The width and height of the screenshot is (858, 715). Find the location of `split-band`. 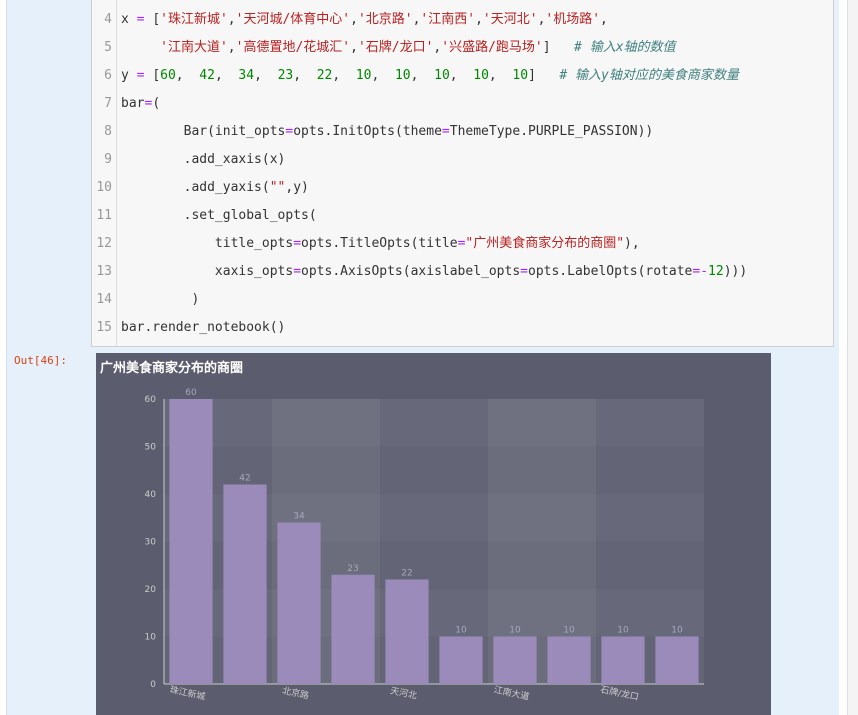

split-band is located at coordinates (434, 423).